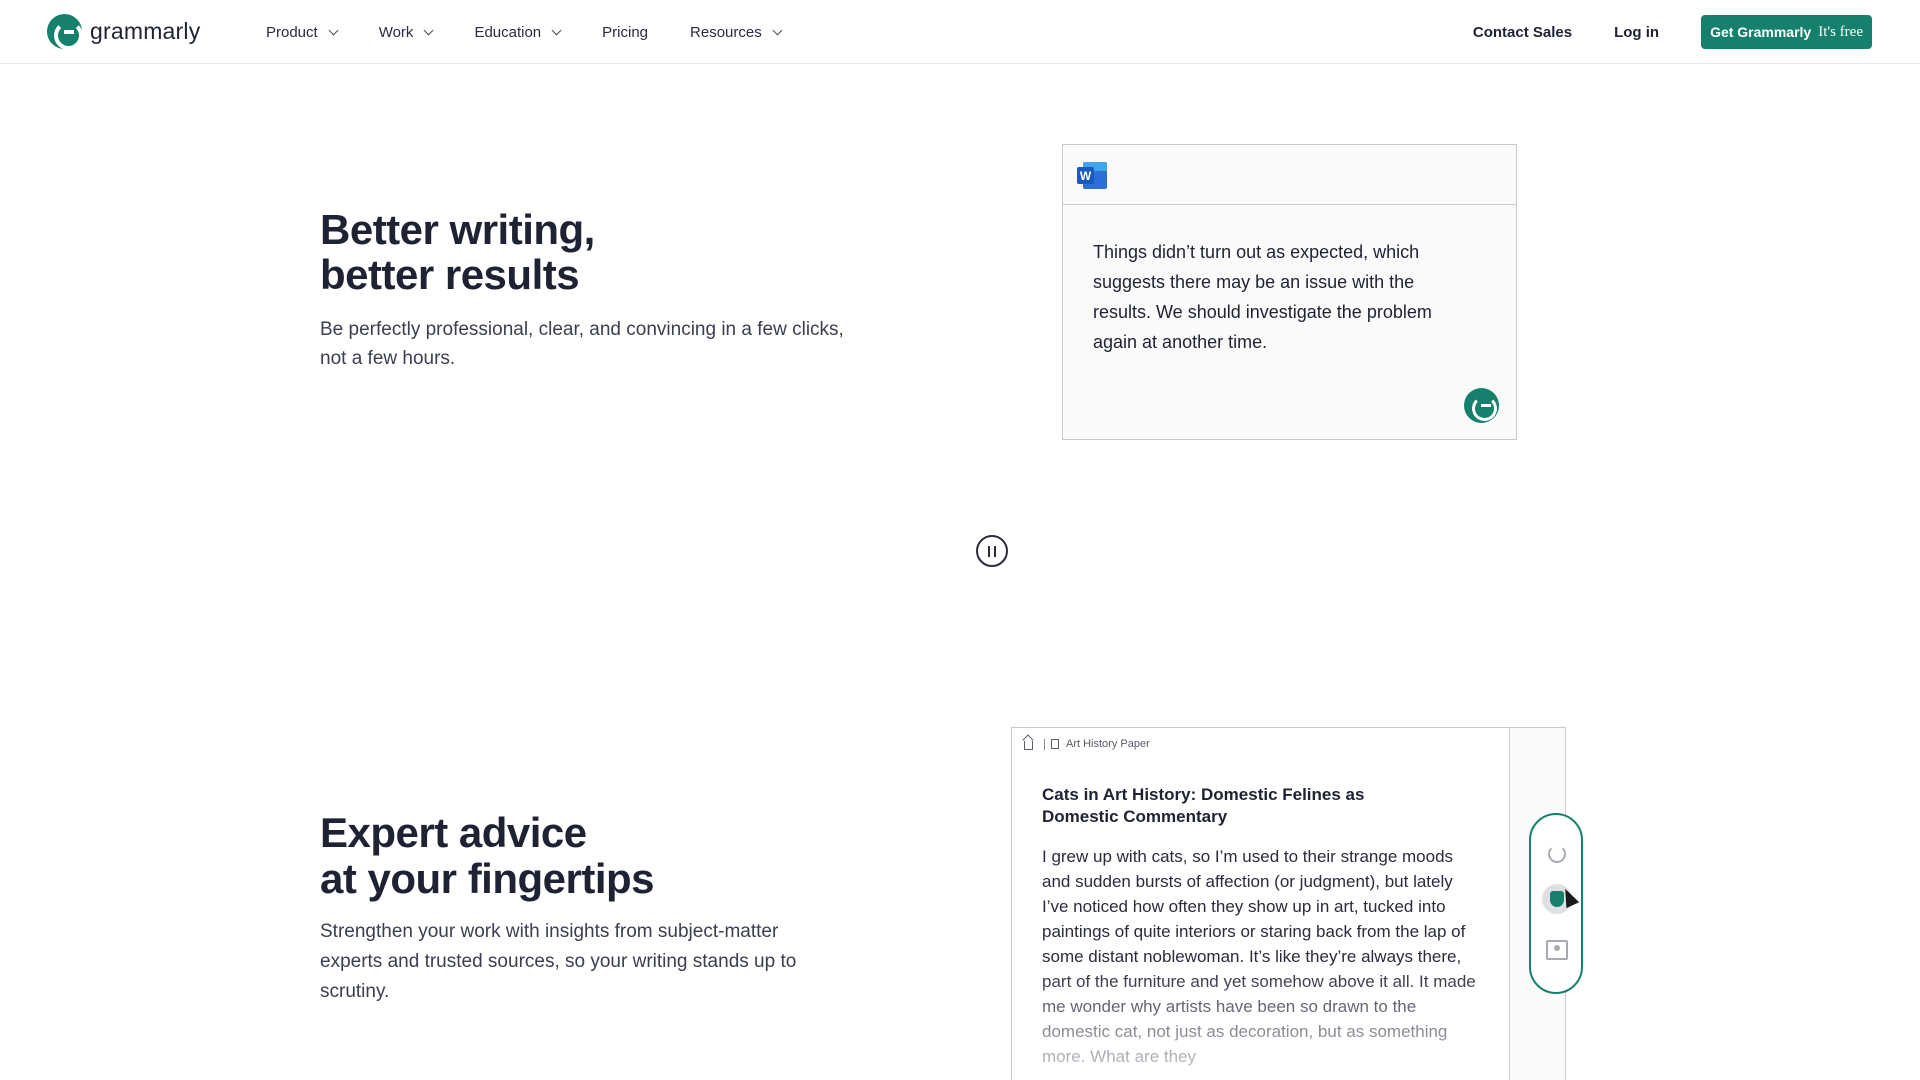  I want to click on home-icon, so click(1028, 745).